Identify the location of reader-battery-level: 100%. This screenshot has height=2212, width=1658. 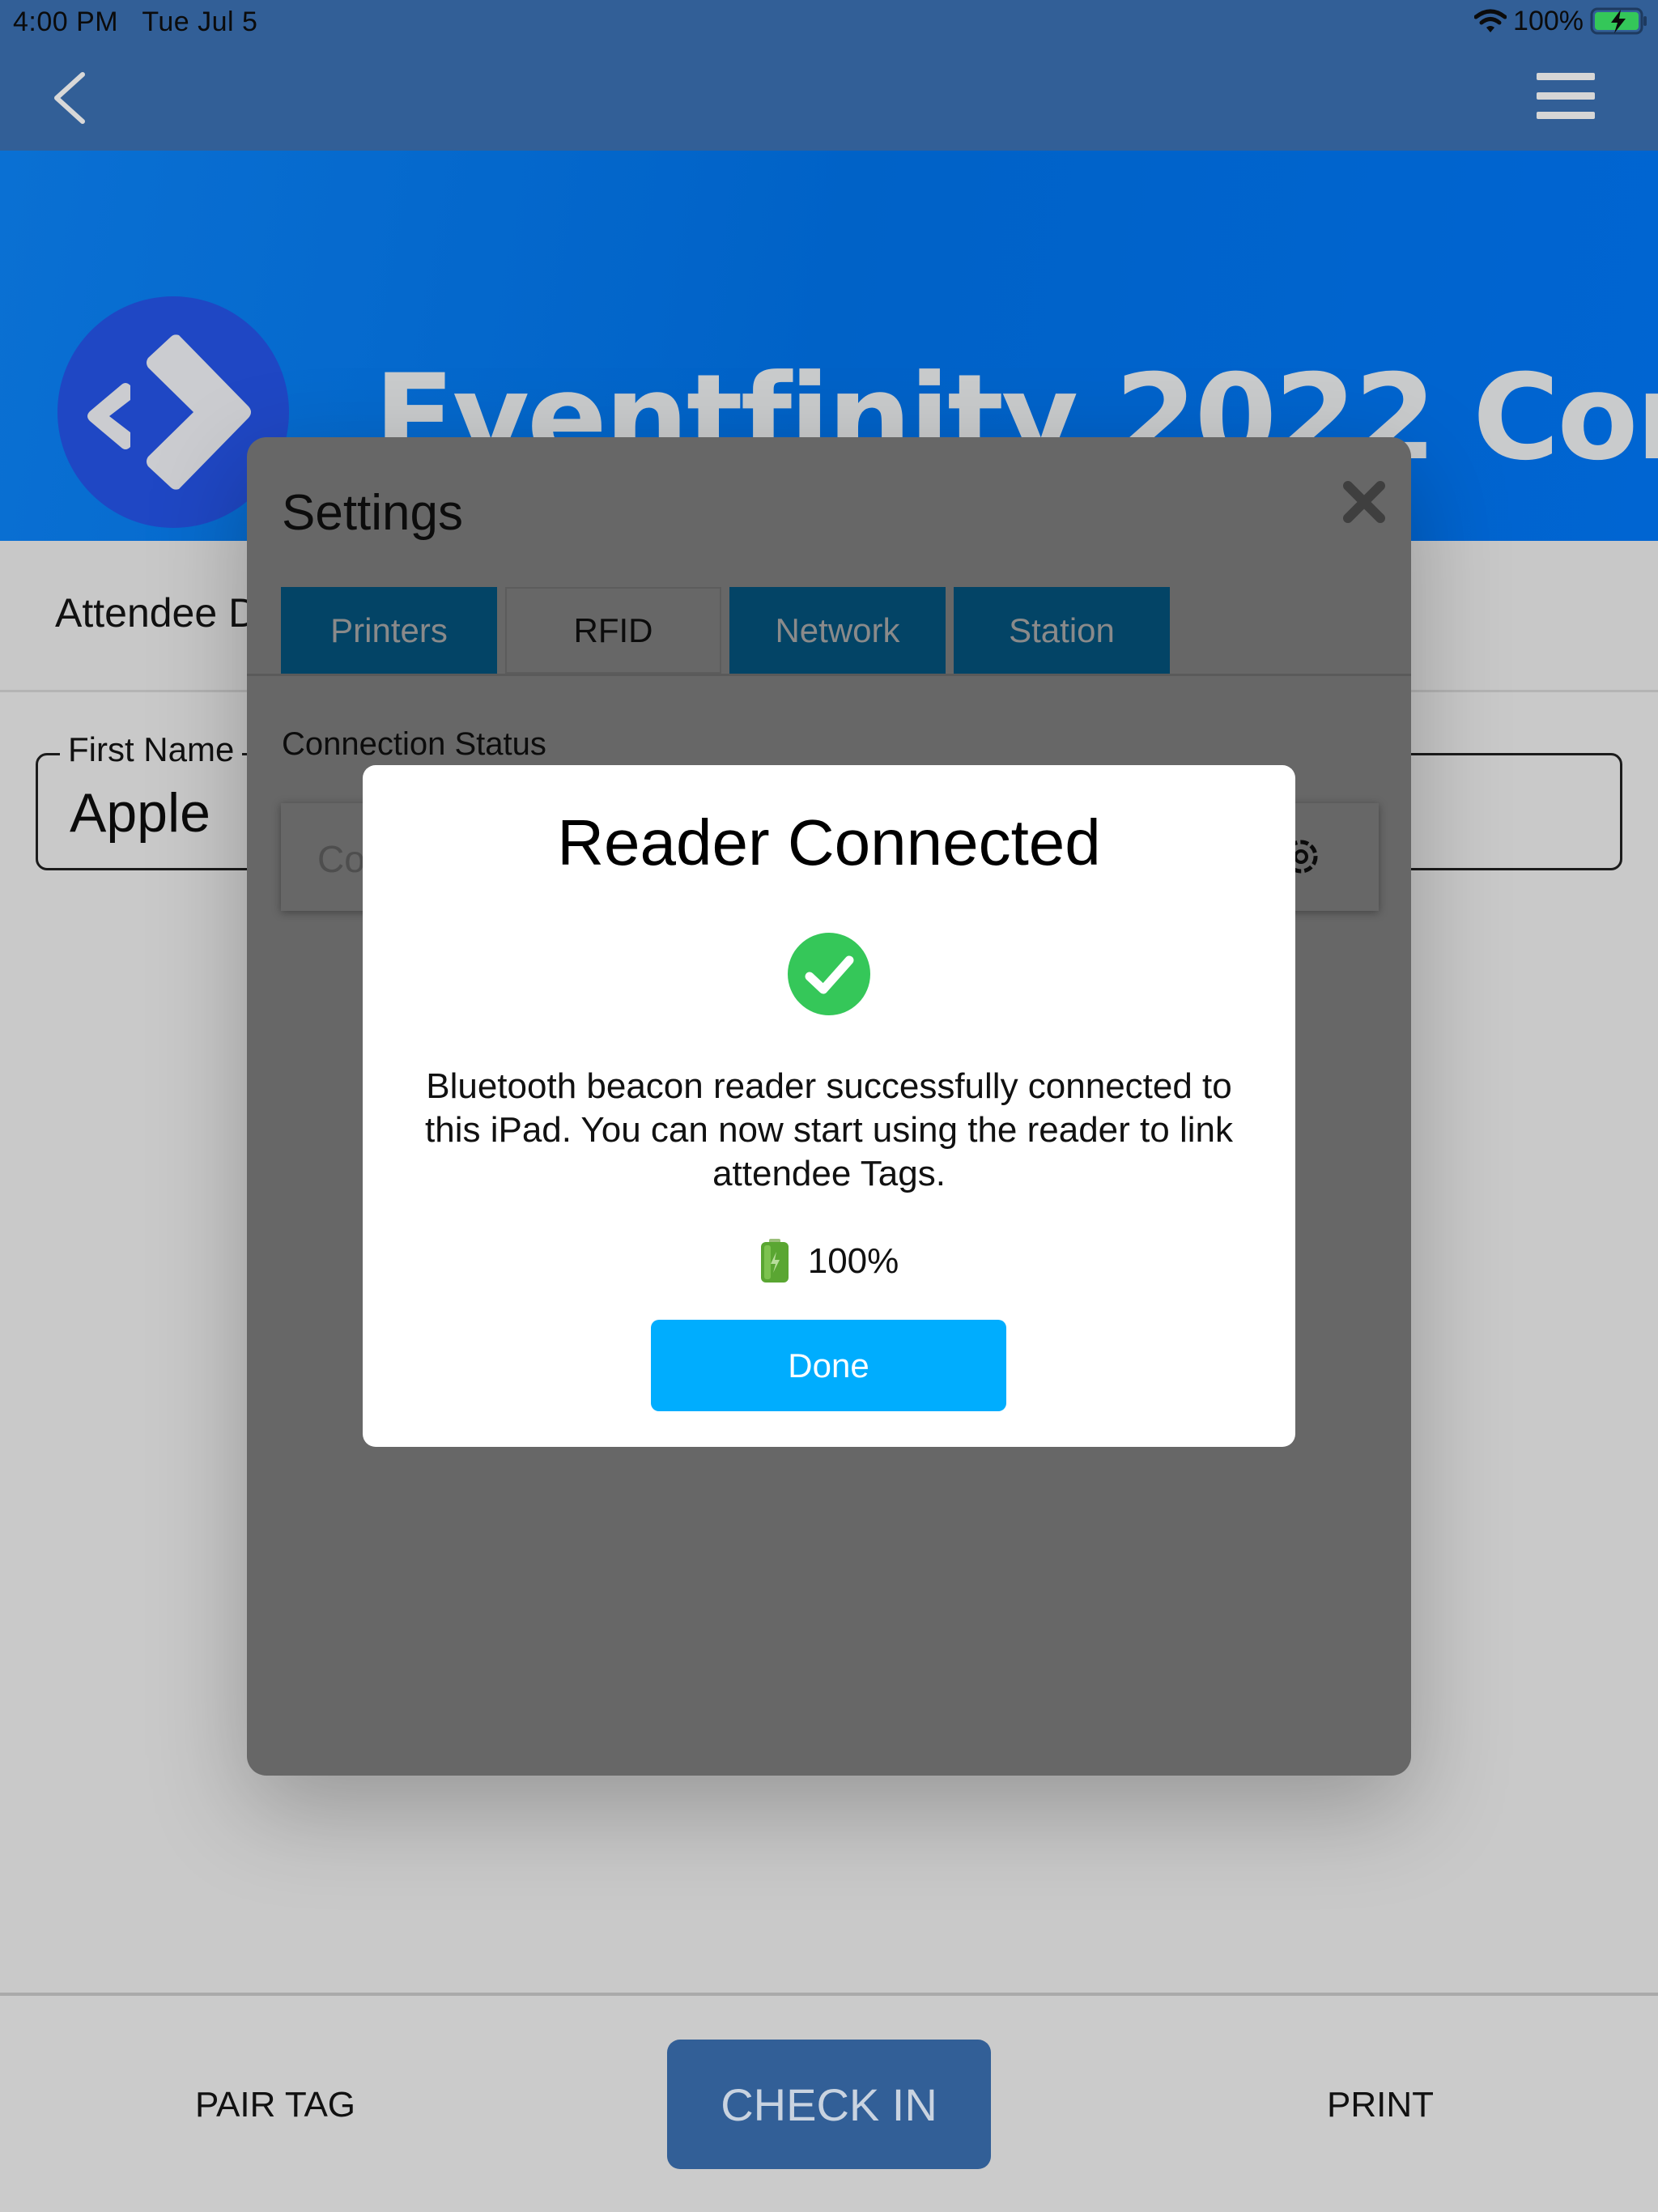
(853, 1261).